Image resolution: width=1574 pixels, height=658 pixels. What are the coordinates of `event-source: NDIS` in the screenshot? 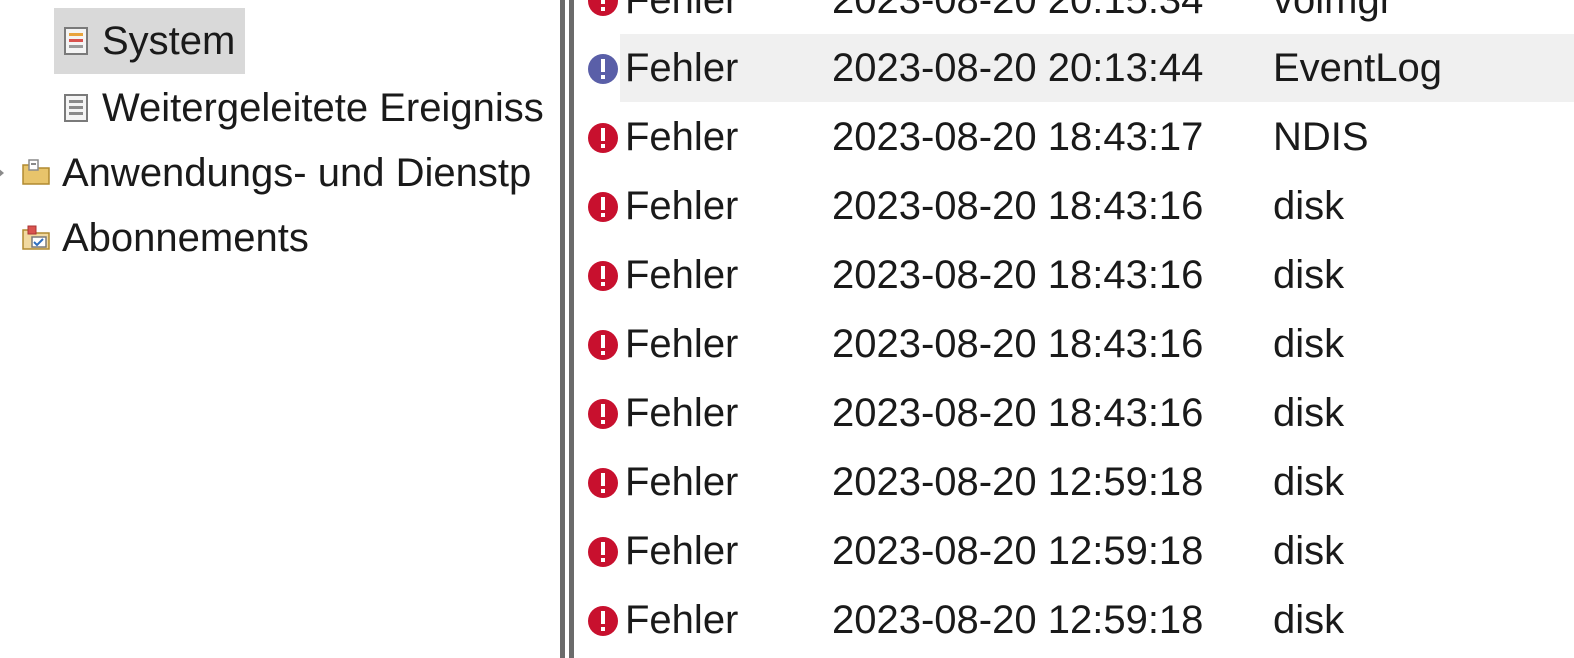 It's located at (1321, 137).